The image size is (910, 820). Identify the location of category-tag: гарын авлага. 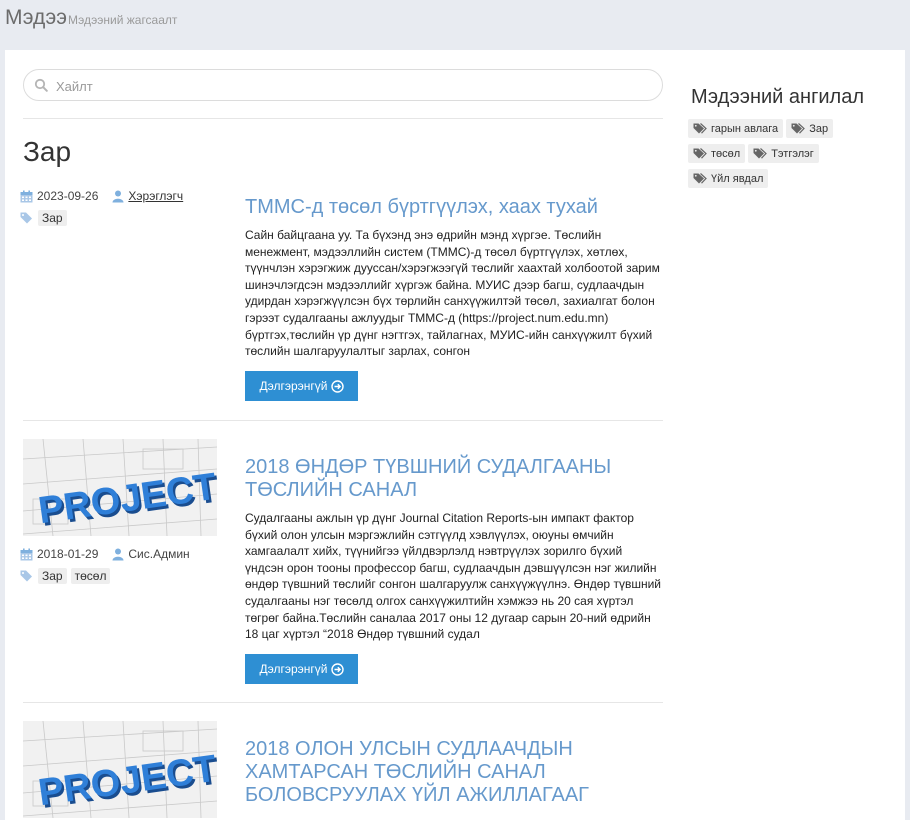
(736, 128).